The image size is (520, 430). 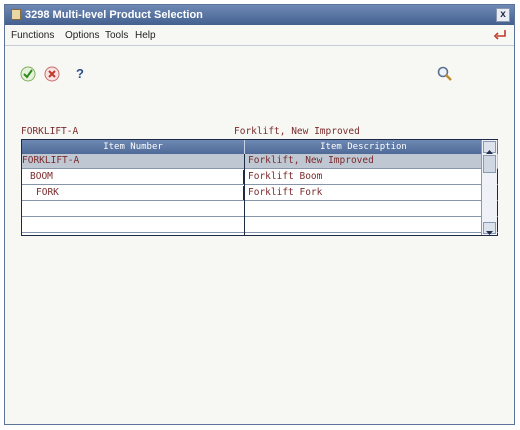 What do you see at coordinates (50, 131) in the screenshot?
I see `parent-item-number: FORKLIFT-A` at bounding box center [50, 131].